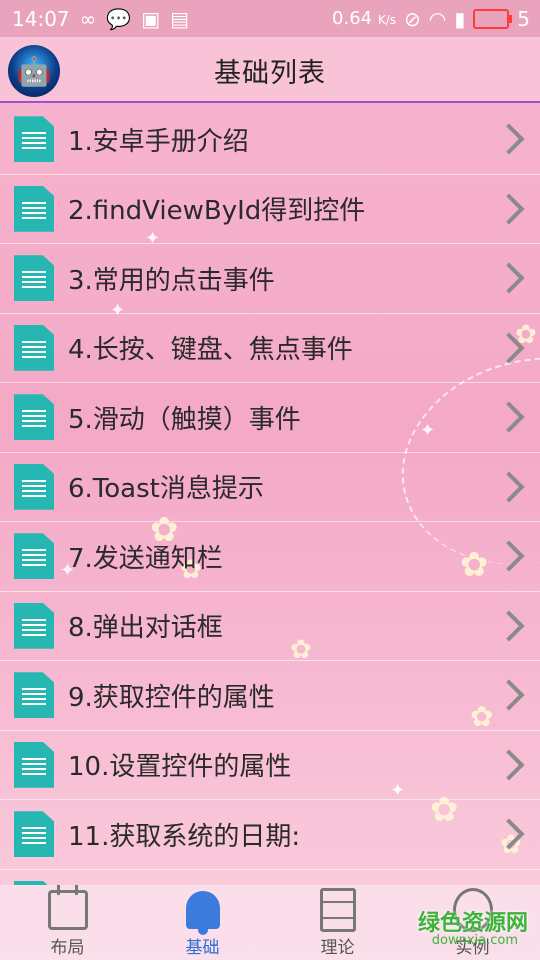 This screenshot has height=960, width=540. What do you see at coordinates (180, 18) in the screenshot?
I see `notification-icon: ▤` at bounding box center [180, 18].